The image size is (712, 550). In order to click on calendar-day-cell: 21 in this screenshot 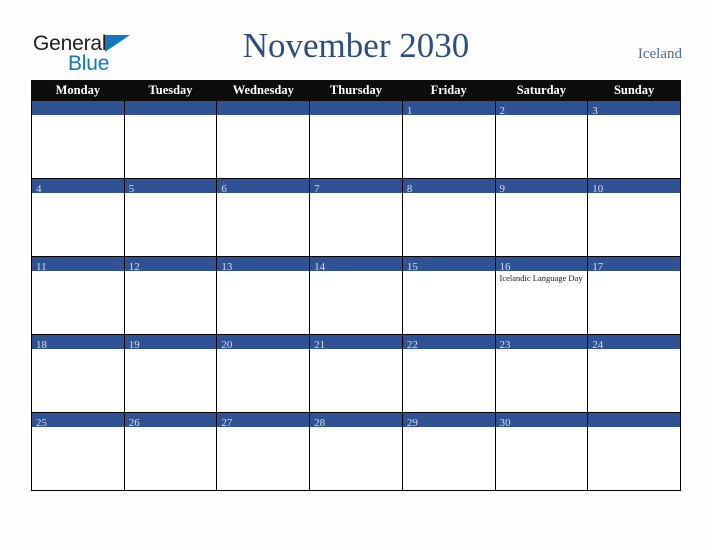, I will do `click(356, 373)`.